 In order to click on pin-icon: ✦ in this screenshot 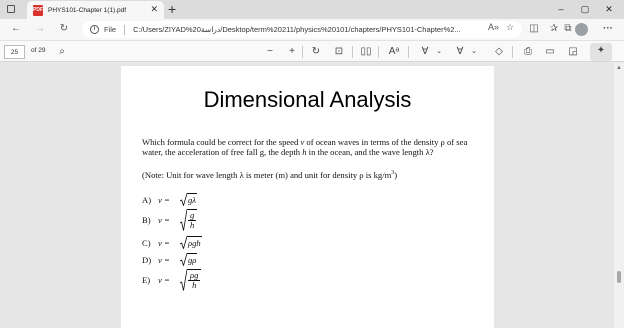, I will do `click(601, 50)`.